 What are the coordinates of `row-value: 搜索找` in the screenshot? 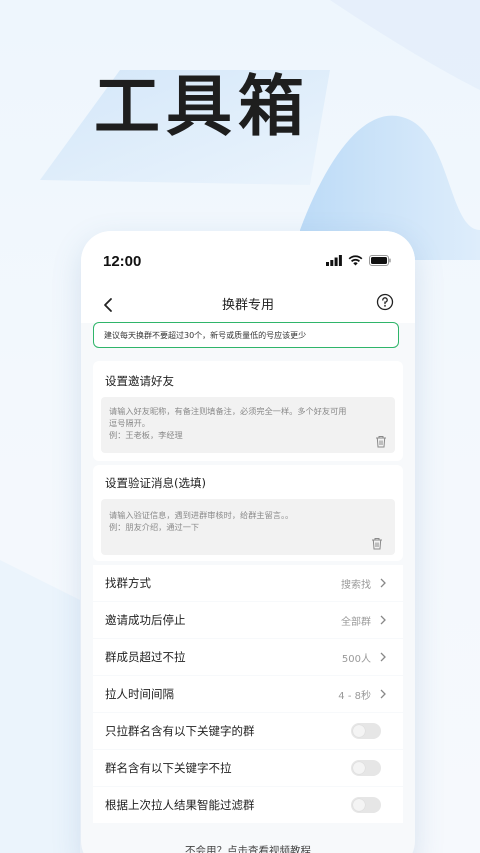 It's located at (356, 585).